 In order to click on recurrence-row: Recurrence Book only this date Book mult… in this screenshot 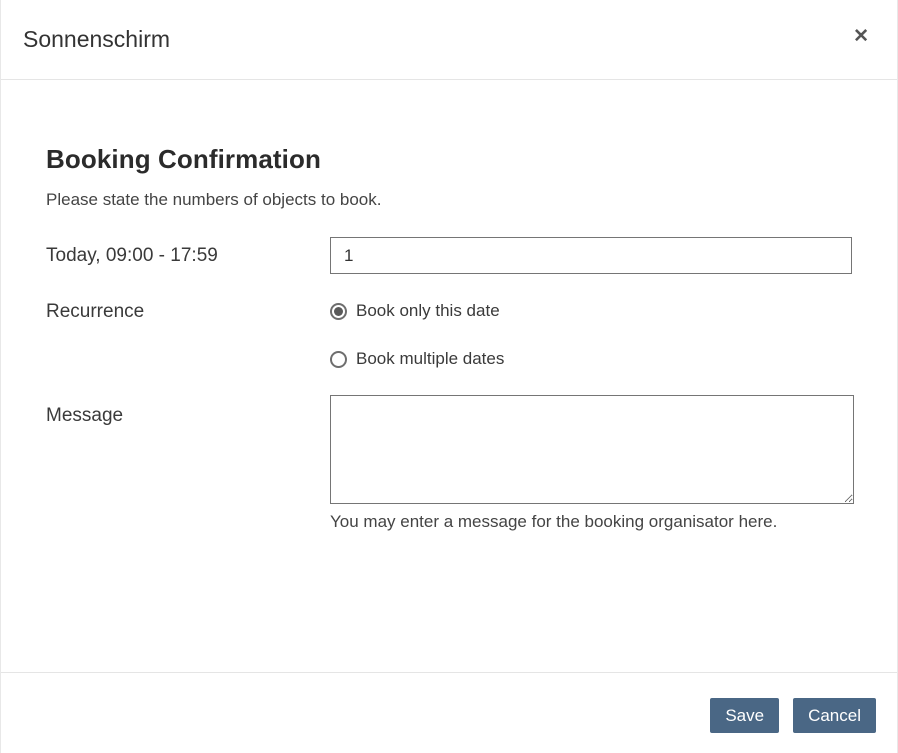, I will do `click(449, 334)`.